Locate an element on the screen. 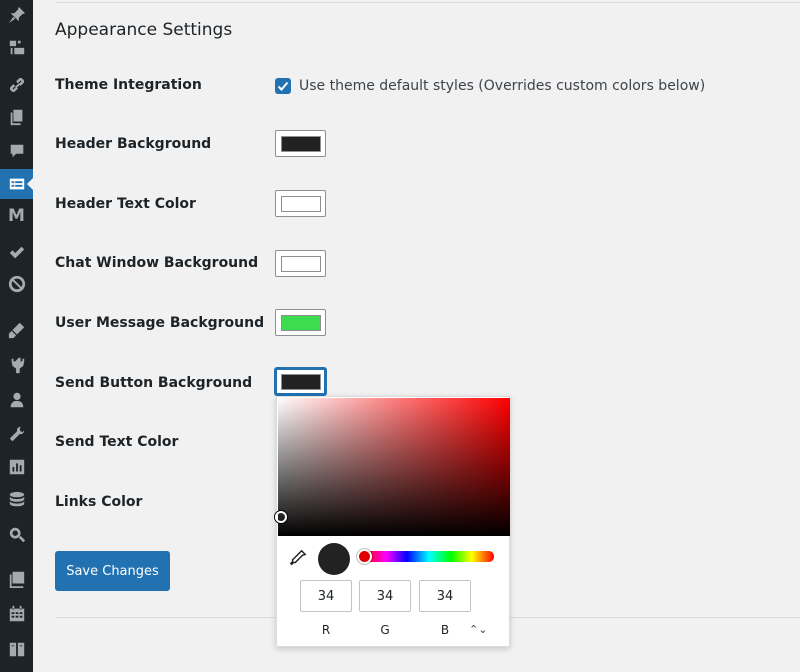 This screenshot has height=672, width=800. appearance-icon is located at coordinates (16, 330).